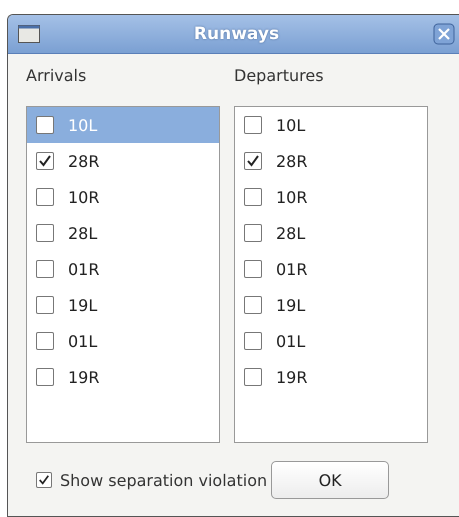 The width and height of the screenshot is (459, 517). I want to click on ok-button: OK, so click(330, 480).